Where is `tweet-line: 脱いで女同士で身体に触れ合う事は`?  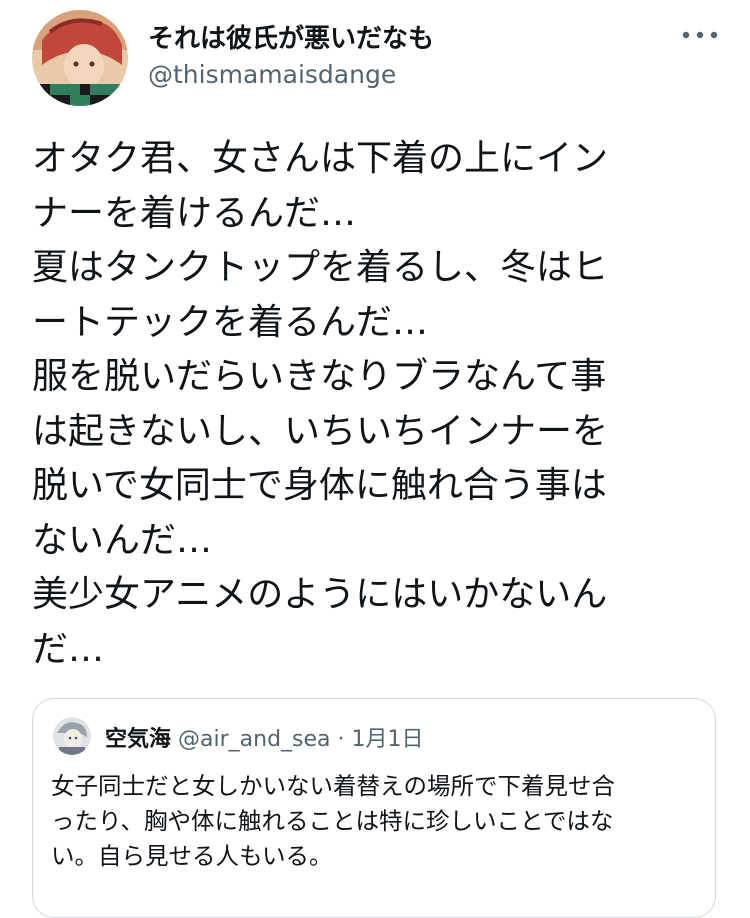
tweet-line: 脱いで女同士で身体に触れ合う事は is located at coordinates (319, 485).